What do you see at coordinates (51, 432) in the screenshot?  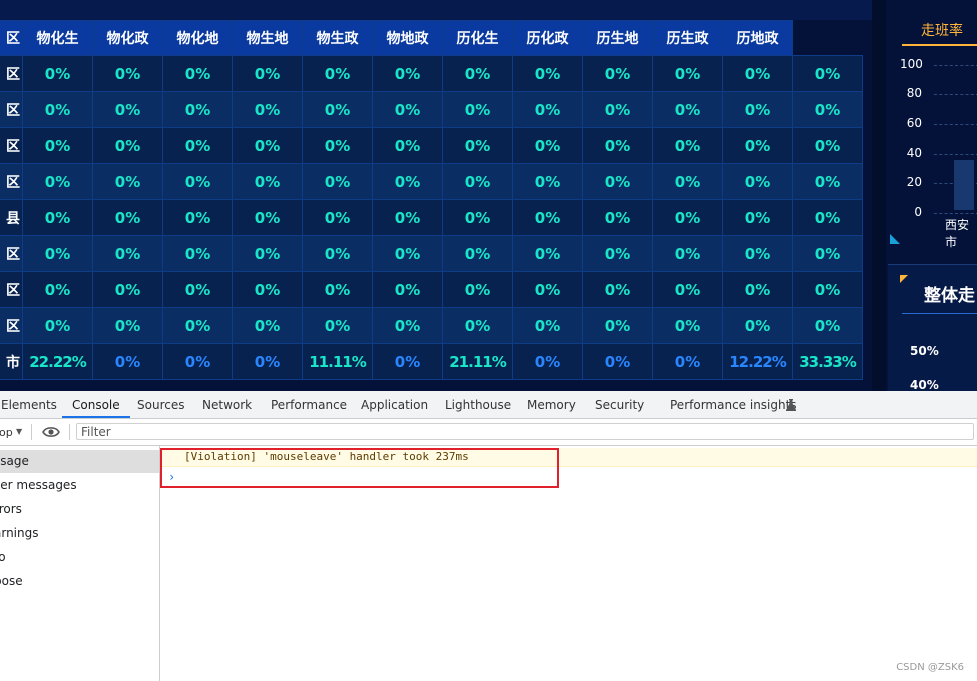 I see `eye-icon` at bounding box center [51, 432].